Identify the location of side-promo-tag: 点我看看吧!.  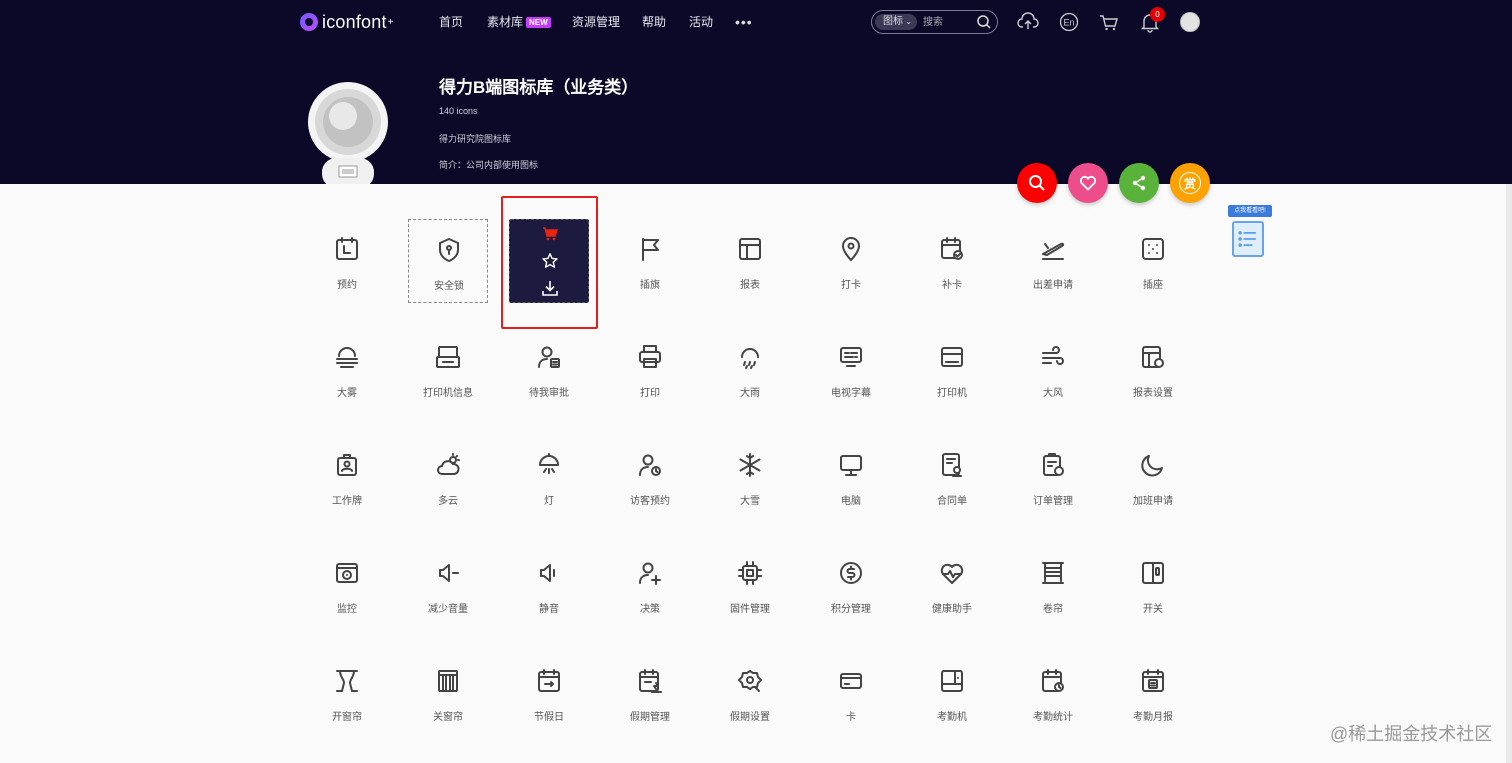
(1250, 211).